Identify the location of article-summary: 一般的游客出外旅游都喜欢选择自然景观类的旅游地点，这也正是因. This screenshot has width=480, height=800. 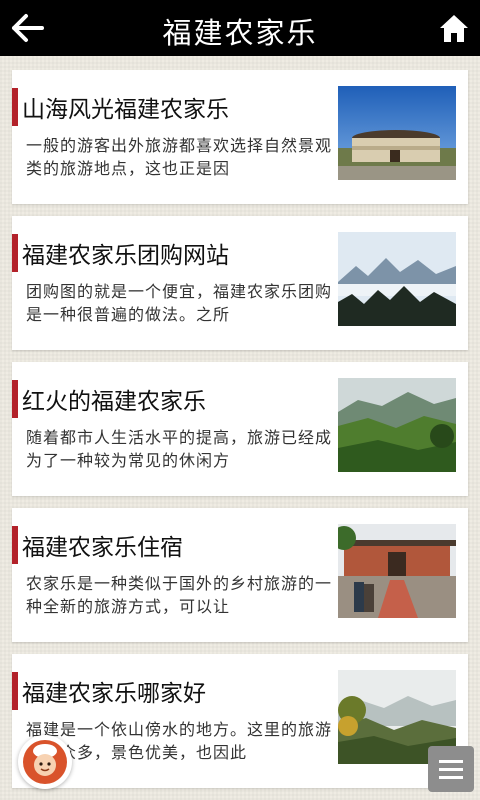
(179, 157).